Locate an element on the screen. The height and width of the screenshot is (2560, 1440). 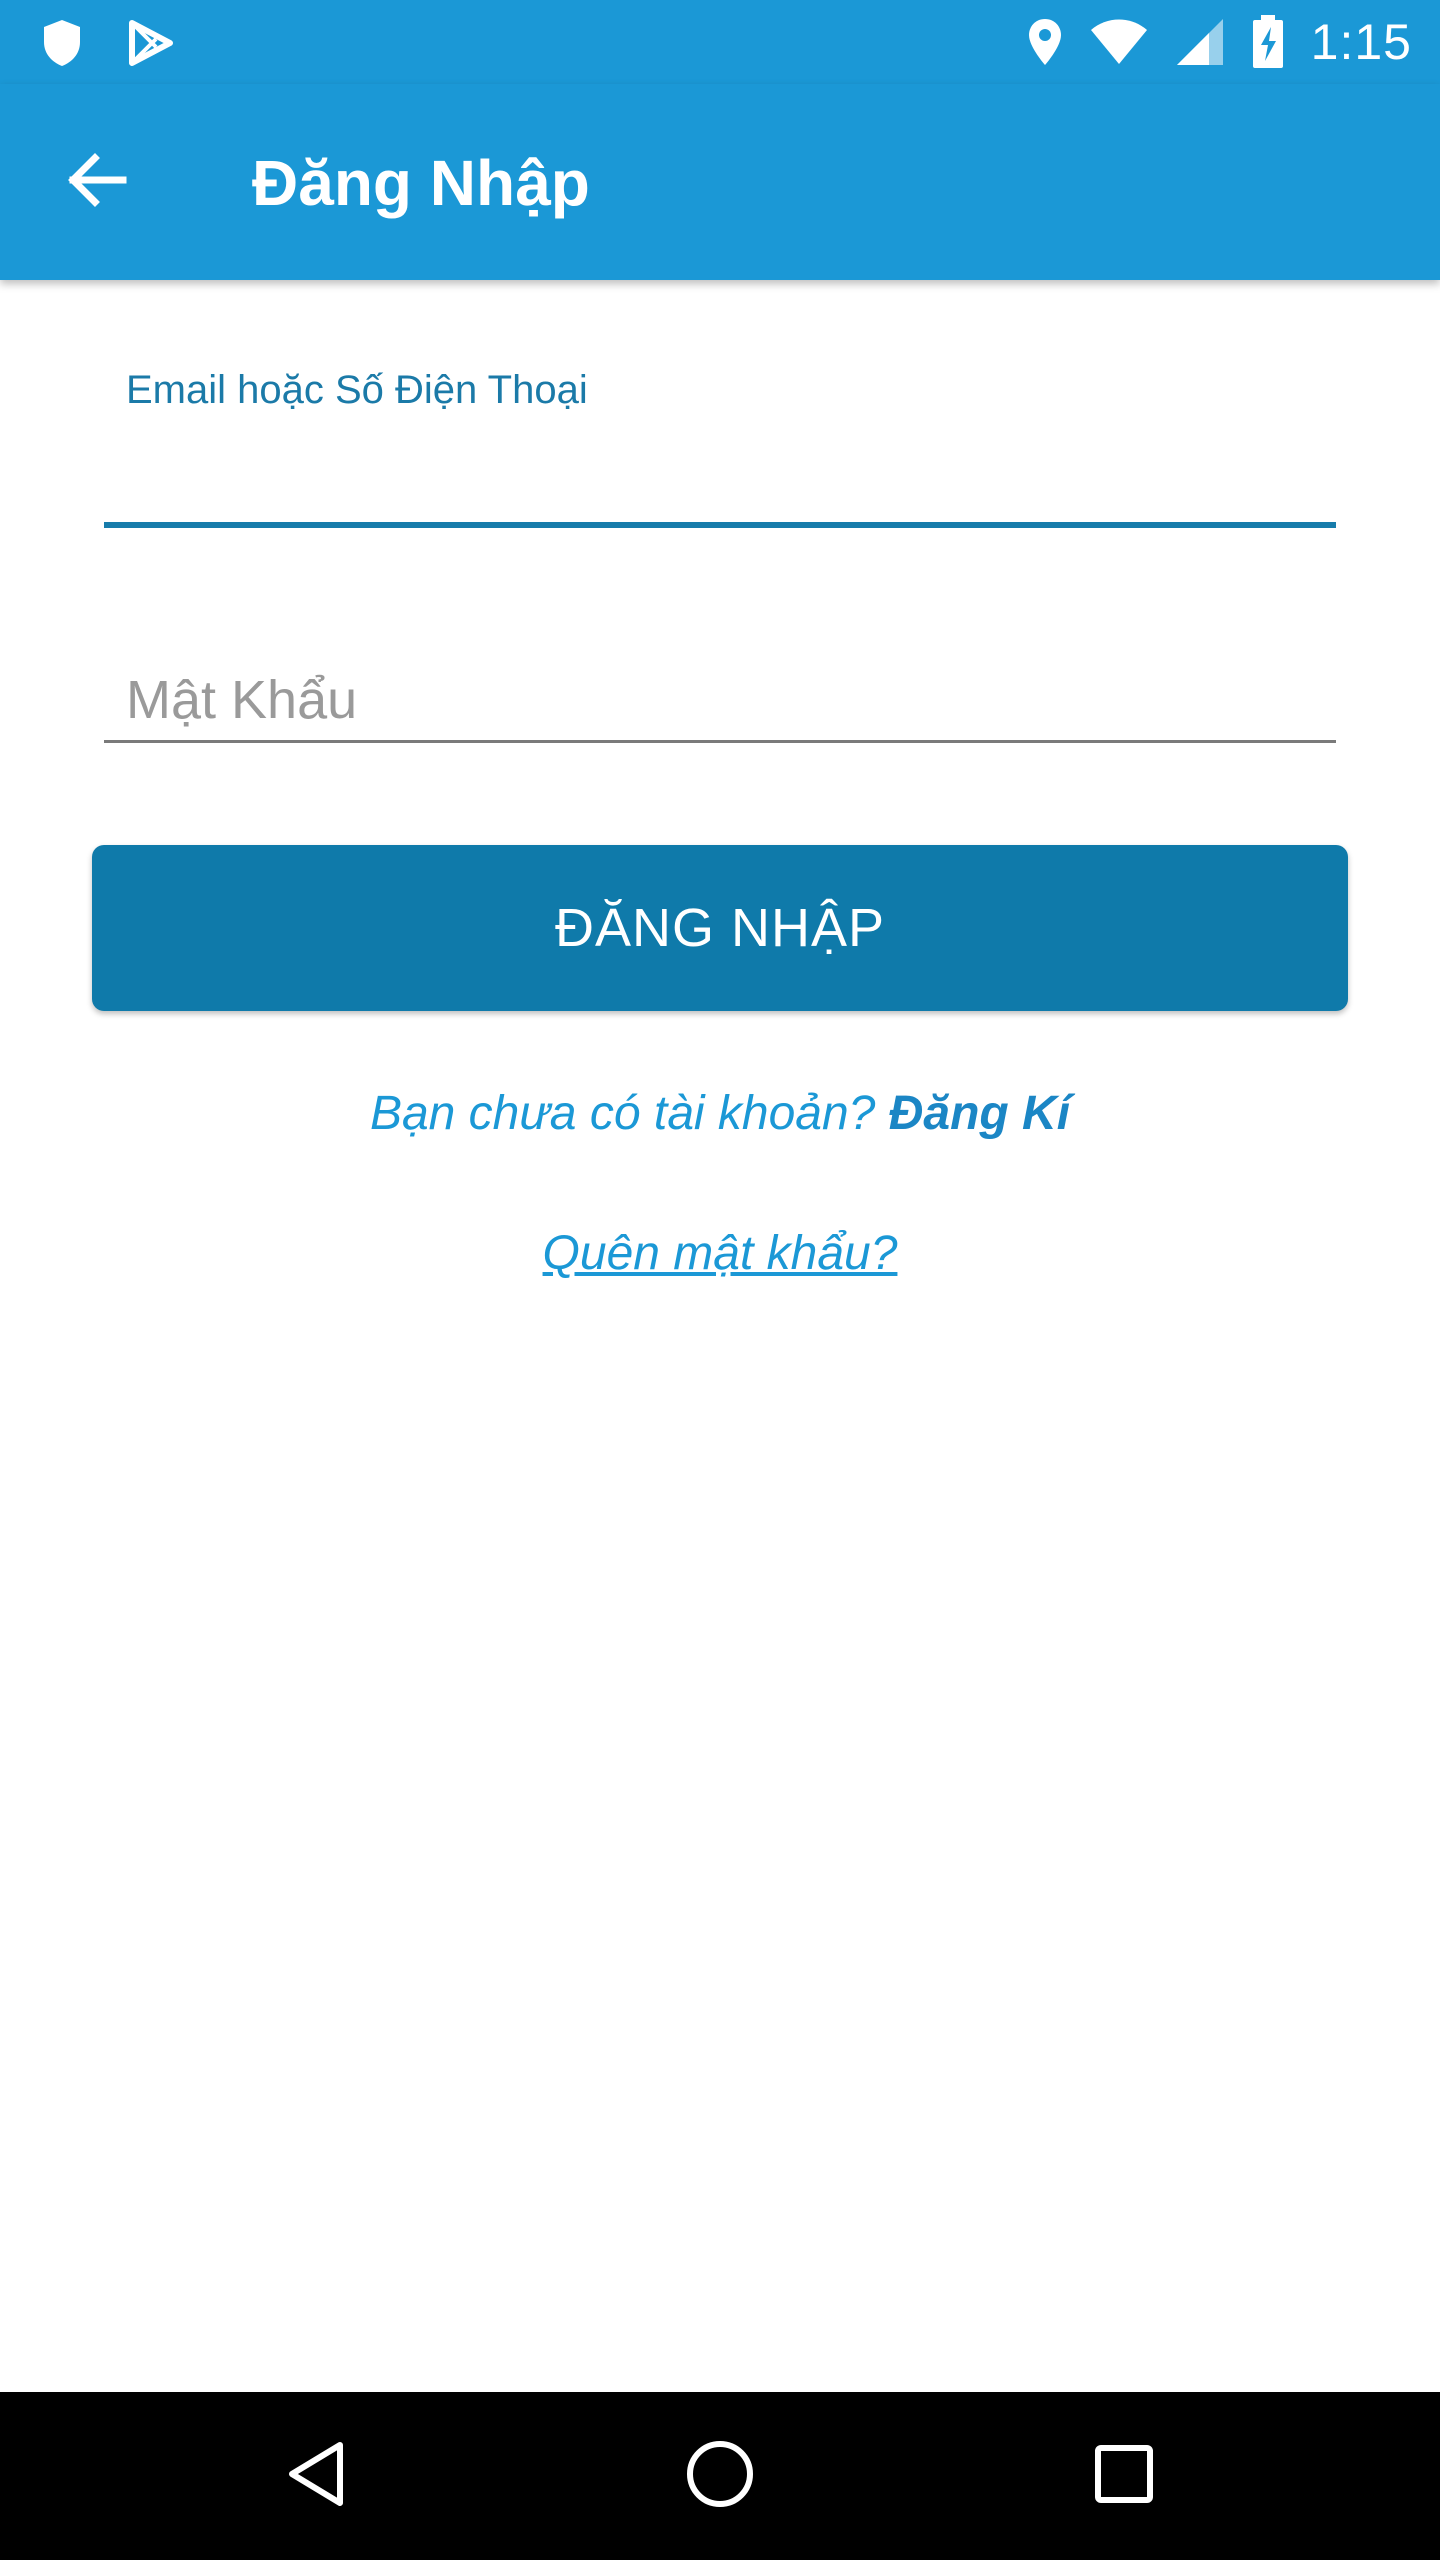
register-prompt-text: Bạn chưa có tài khoản? is located at coordinates (629, 1113).